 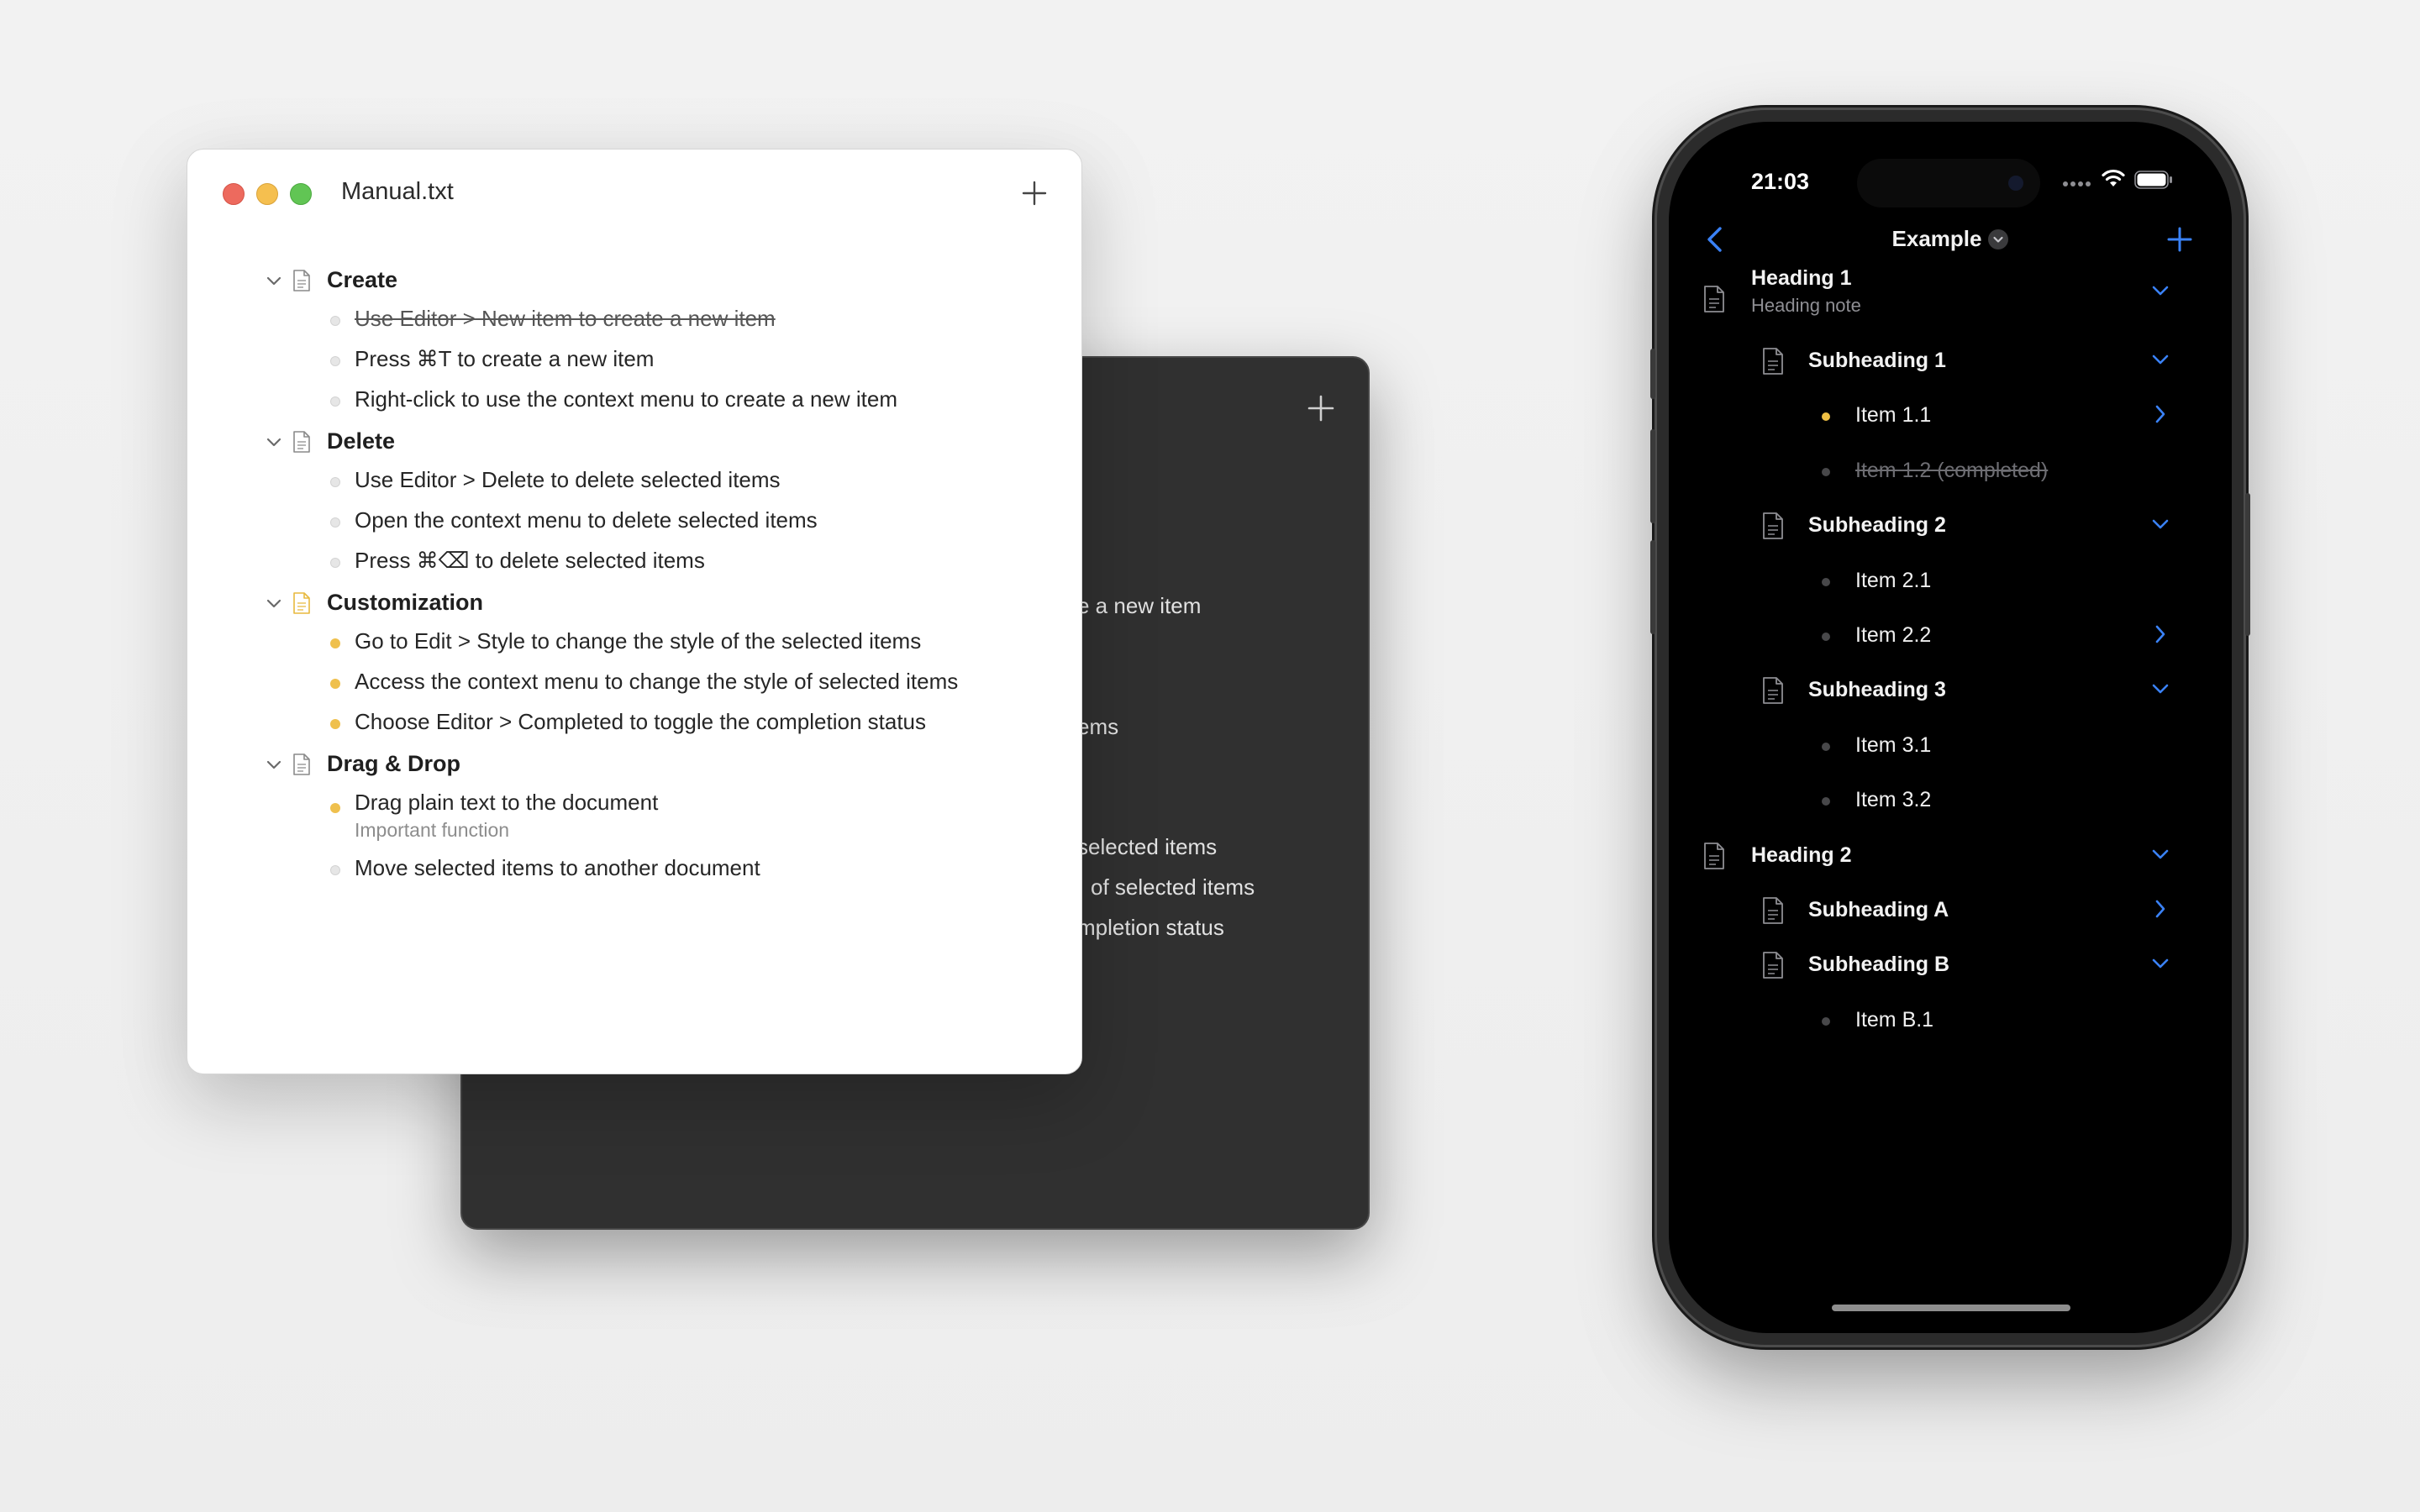 I want to click on phone-item-label: Item 3.2, so click(x=1893, y=799).